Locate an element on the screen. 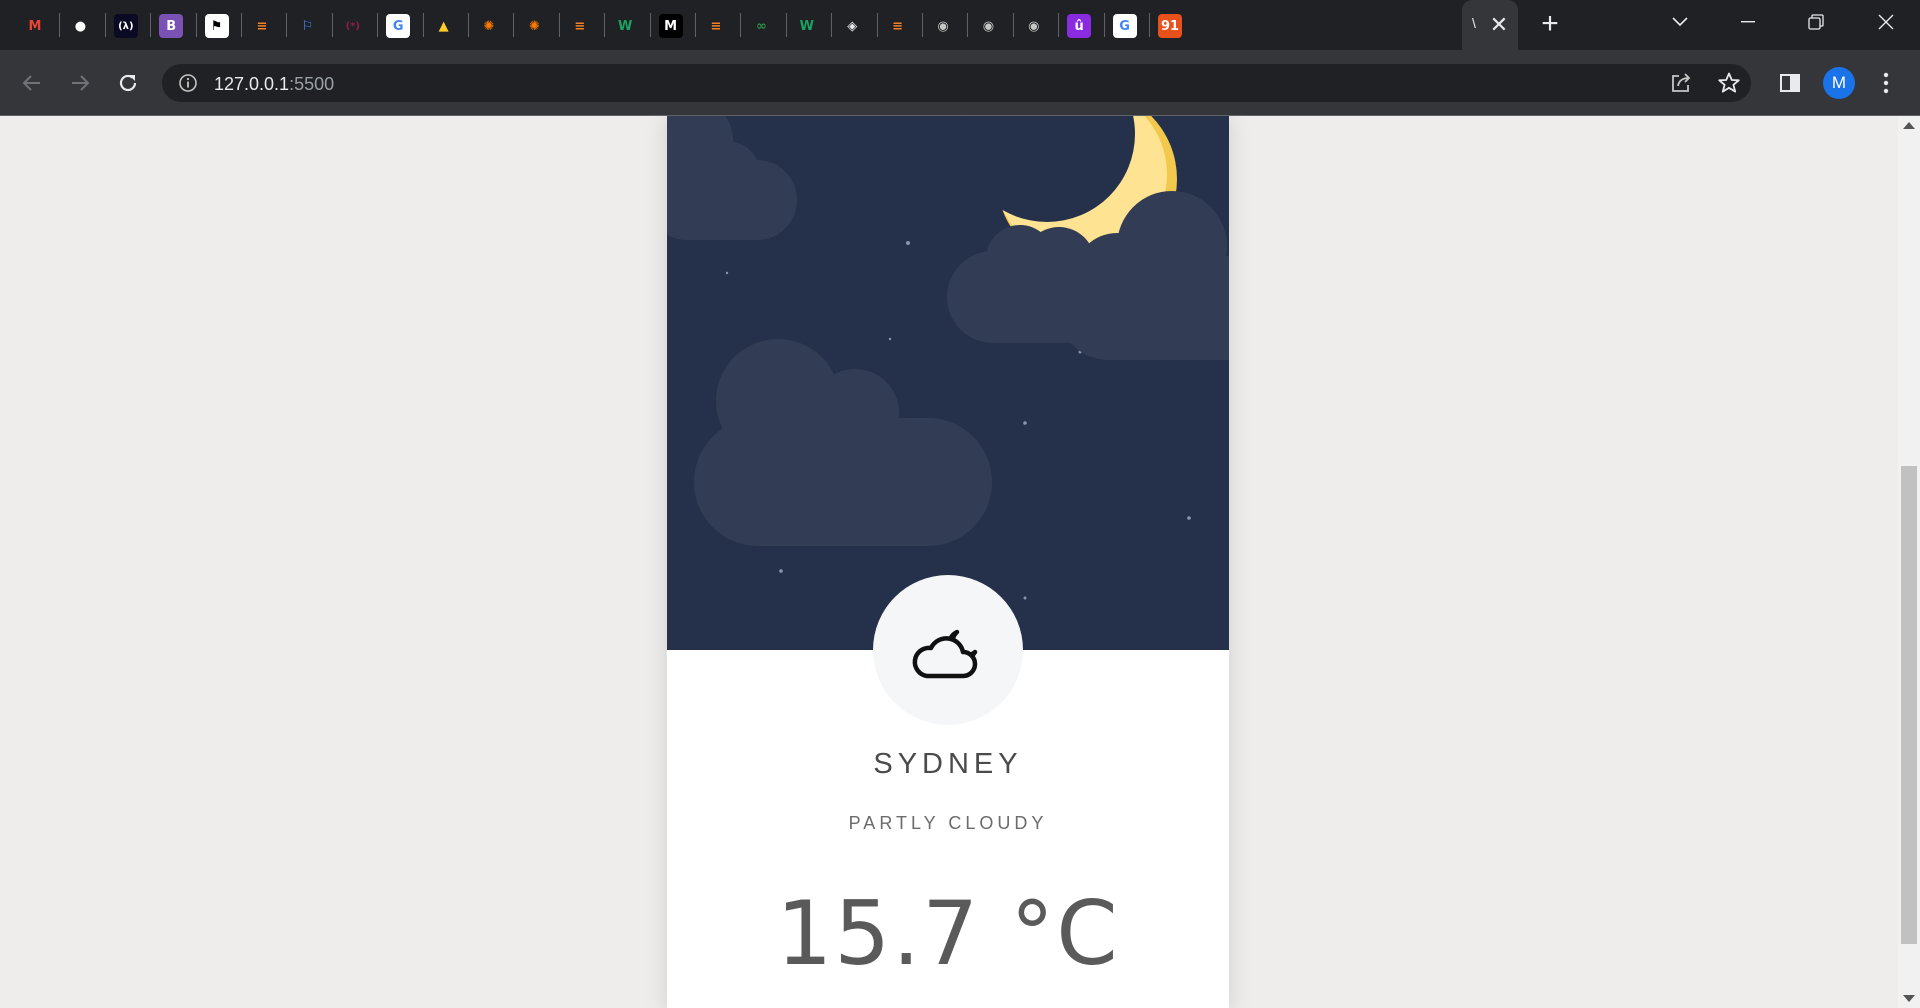 Image resolution: width=1920 pixels, height=1008 pixels. tab-google: G is located at coordinates (398, 26).